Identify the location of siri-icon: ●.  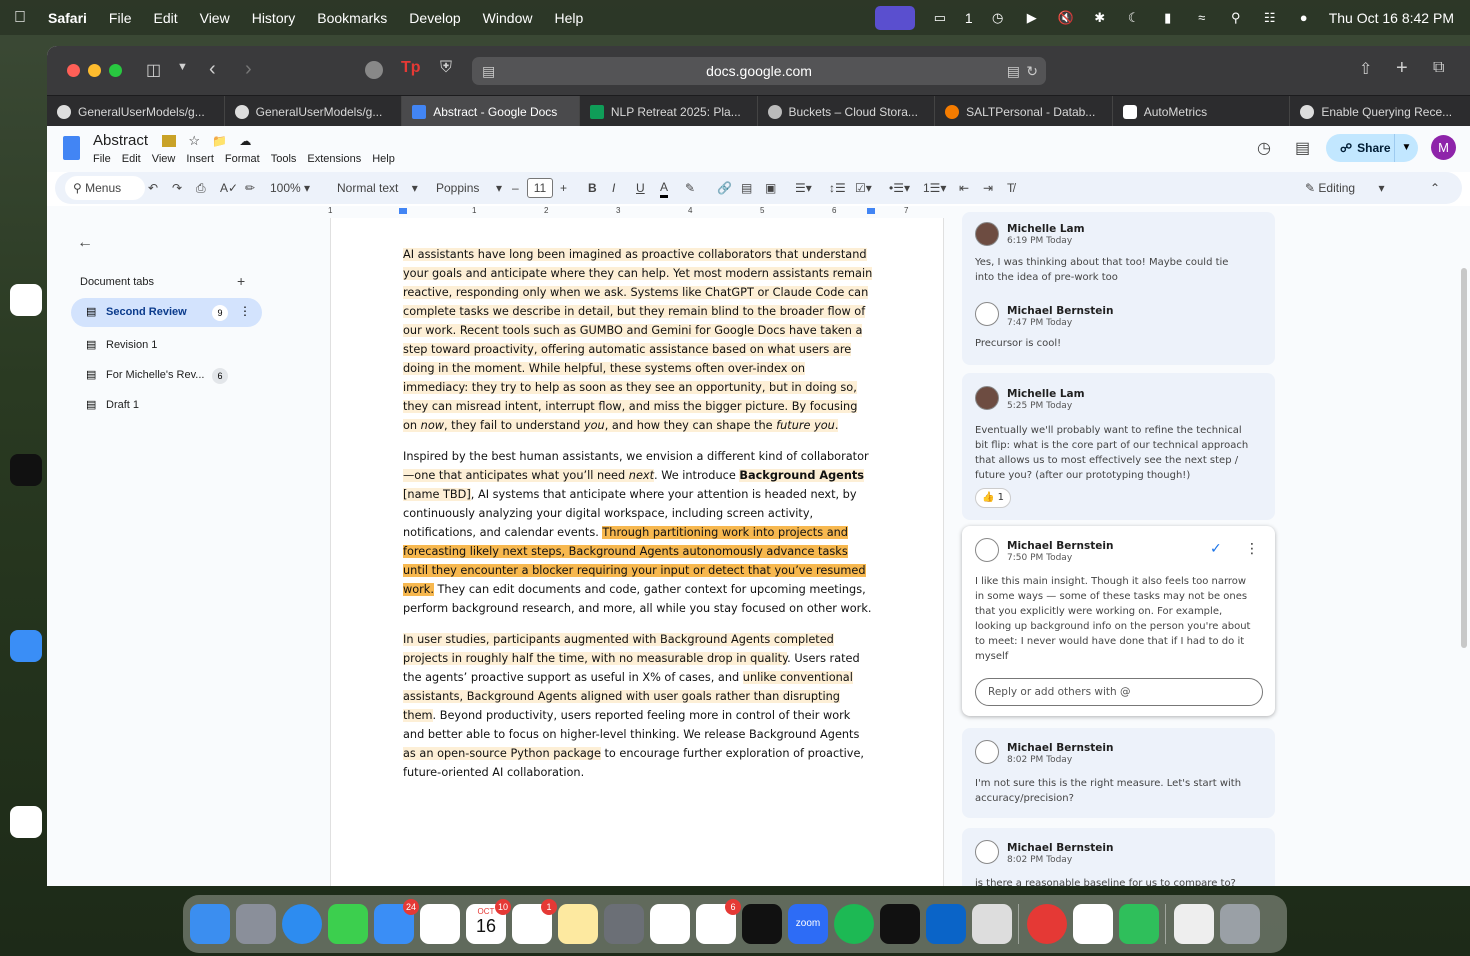
(1304, 17).